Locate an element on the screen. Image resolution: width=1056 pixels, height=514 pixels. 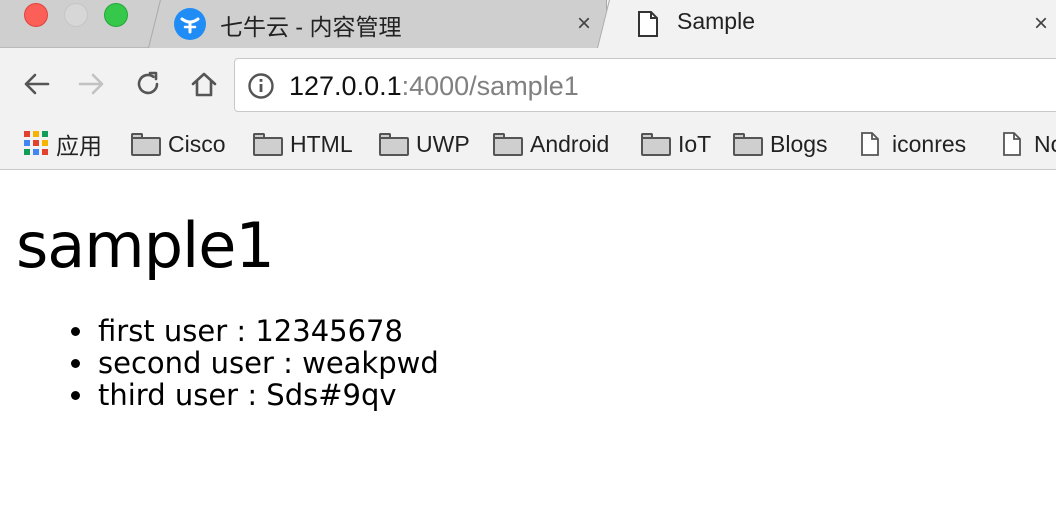
bookmark-label: iconres is located at coordinates (929, 143).